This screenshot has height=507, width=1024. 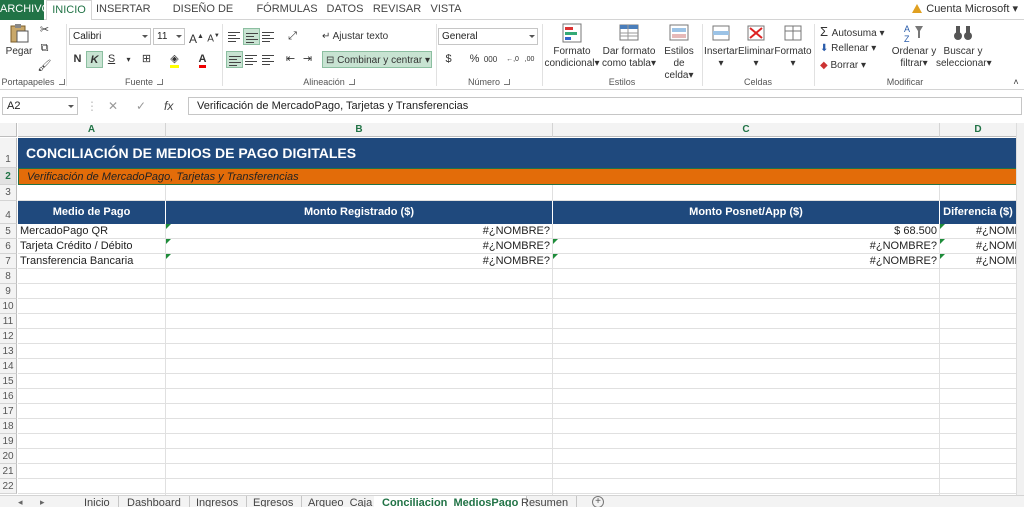 What do you see at coordinates (292, 36) in the screenshot?
I see `orientation-icon: ⤢` at bounding box center [292, 36].